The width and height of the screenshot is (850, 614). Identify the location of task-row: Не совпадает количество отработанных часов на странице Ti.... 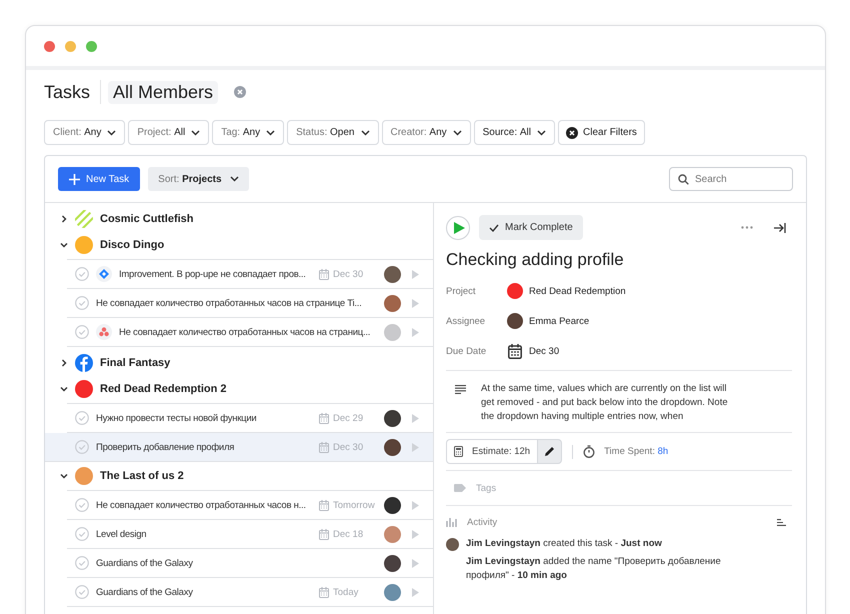
(250, 303).